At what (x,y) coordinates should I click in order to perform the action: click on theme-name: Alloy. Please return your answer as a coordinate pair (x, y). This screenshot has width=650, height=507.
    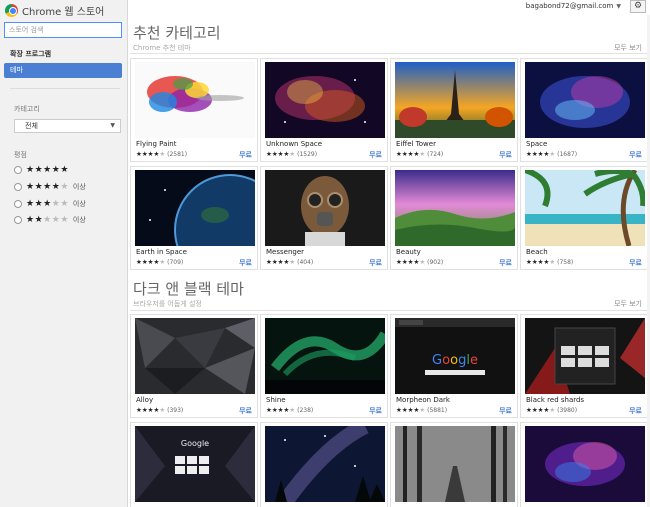
    Looking at the image, I should click on (144, 400).